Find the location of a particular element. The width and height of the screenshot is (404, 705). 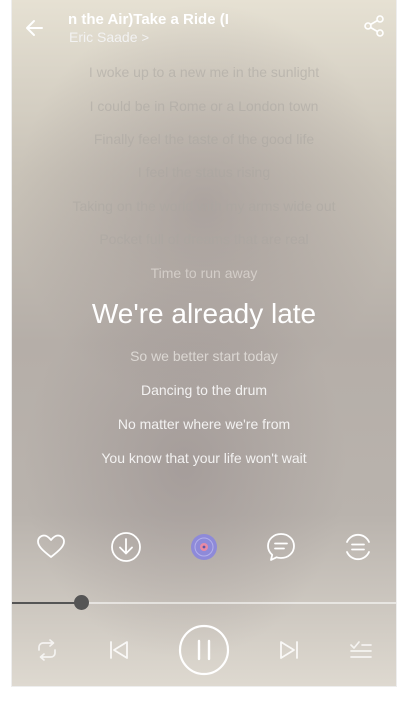

lyric-line: No matter where we're from is located at coordinates (204, 424).